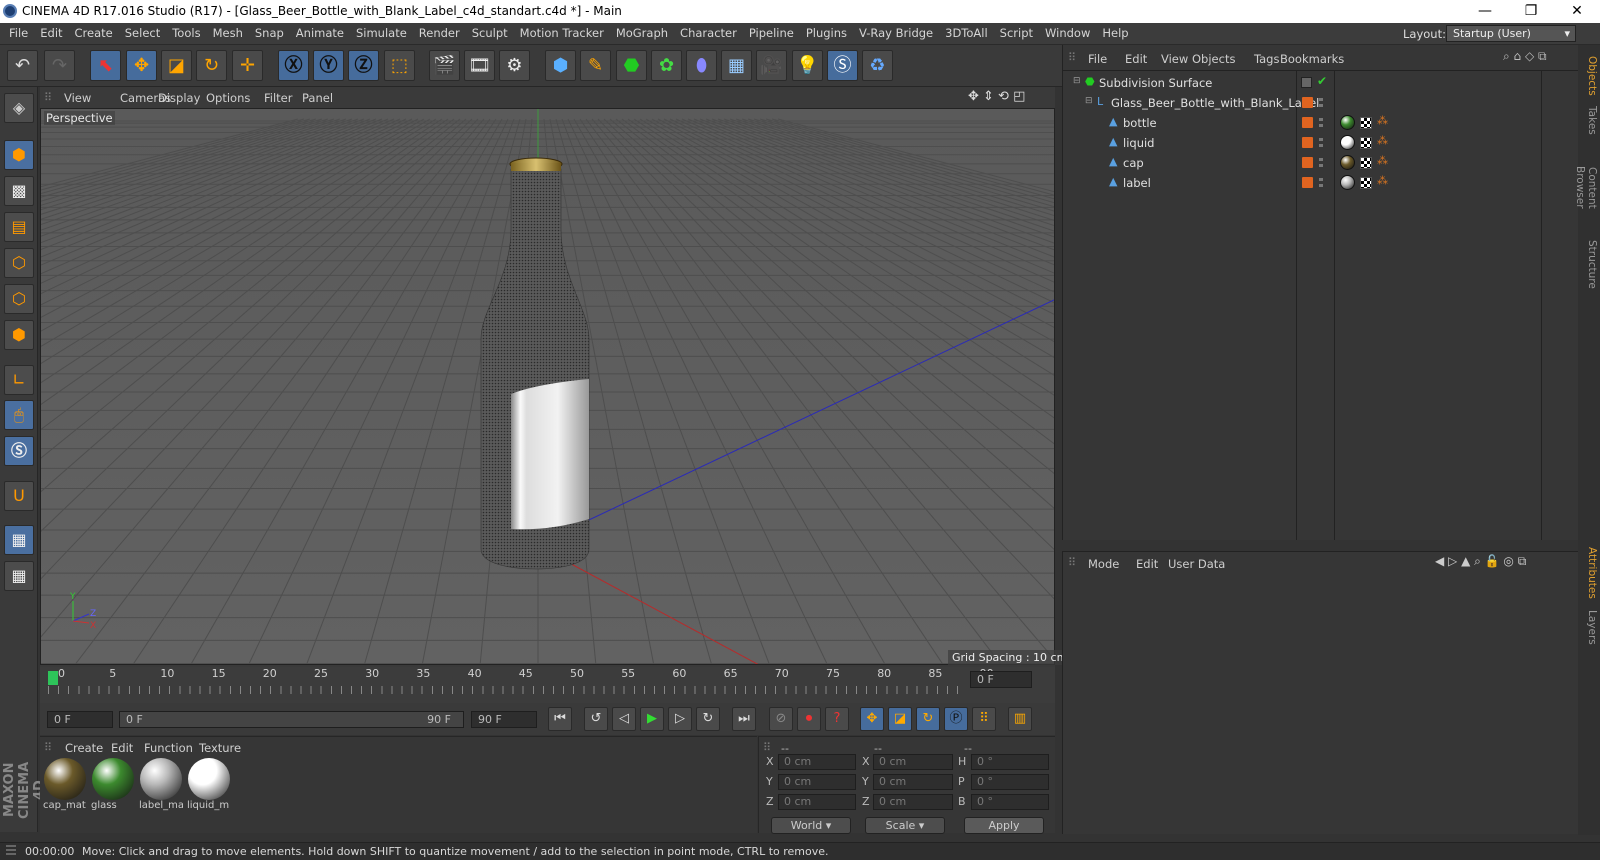 This screenshot has height=860, width=1600. I want to click on restore-button: ❐, so click(1531, 11).